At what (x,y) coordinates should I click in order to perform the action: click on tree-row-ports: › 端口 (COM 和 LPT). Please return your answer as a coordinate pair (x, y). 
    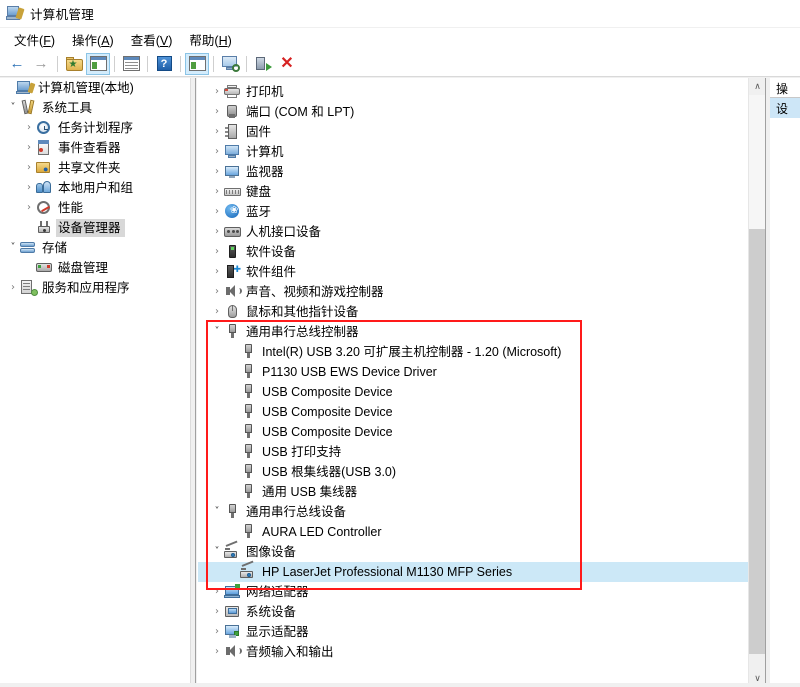
    Looking at the image, I should click on (473, 112).